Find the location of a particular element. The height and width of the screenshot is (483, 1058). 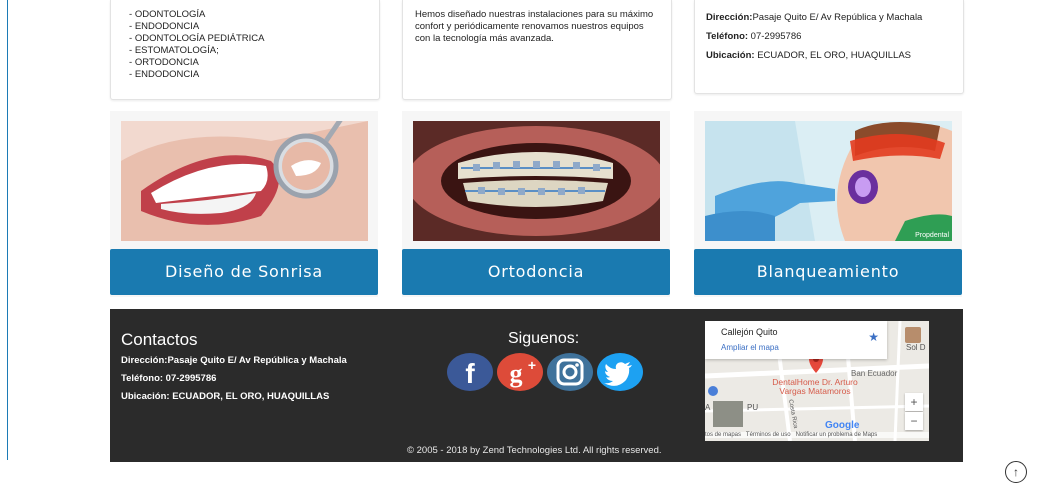

smile-photo is located at coordinates (244, 181).